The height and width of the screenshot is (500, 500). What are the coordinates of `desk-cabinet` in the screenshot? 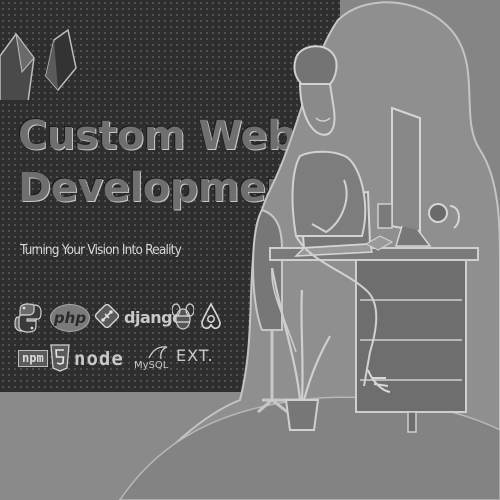 It's located at (411, 336).